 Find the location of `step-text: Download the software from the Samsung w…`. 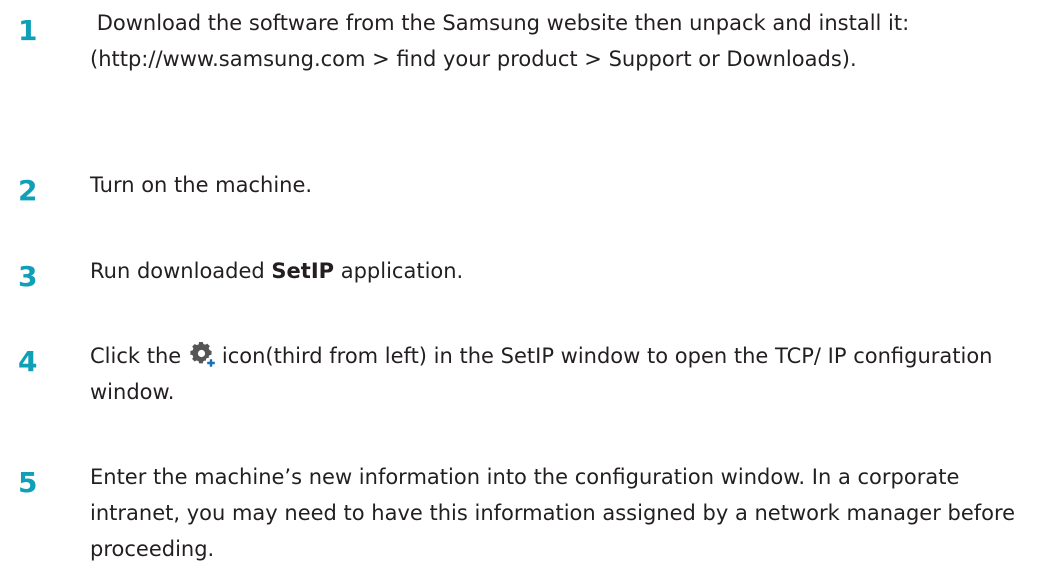

step-text: Download the software from the Samsung w… is located at coordinates (503, 41).